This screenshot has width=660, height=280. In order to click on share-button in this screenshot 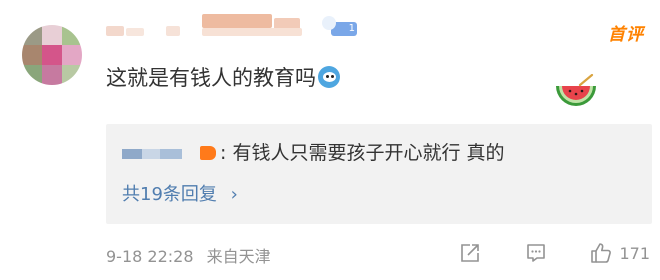, I will do `click(470, 253)`.